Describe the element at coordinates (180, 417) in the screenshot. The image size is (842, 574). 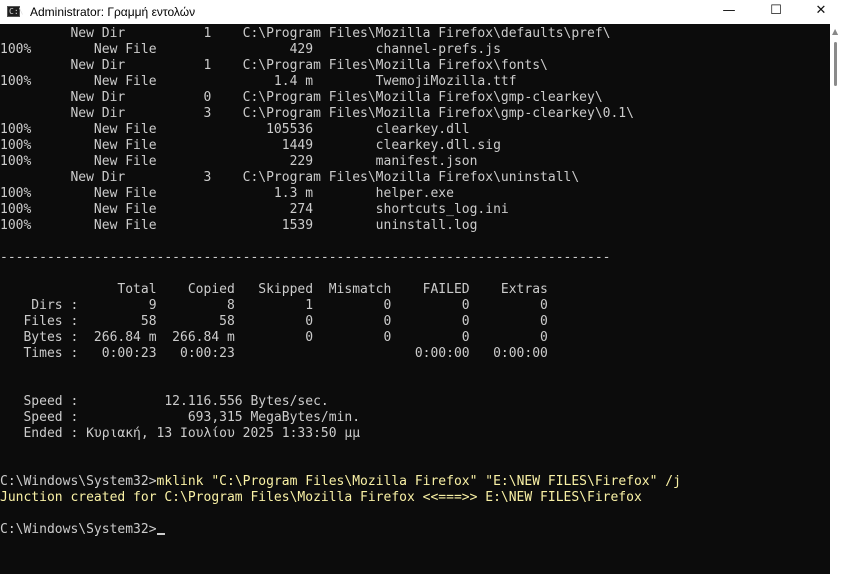
I see `console-line: Speed : 693,315 MegaBytes/min.` at that location.